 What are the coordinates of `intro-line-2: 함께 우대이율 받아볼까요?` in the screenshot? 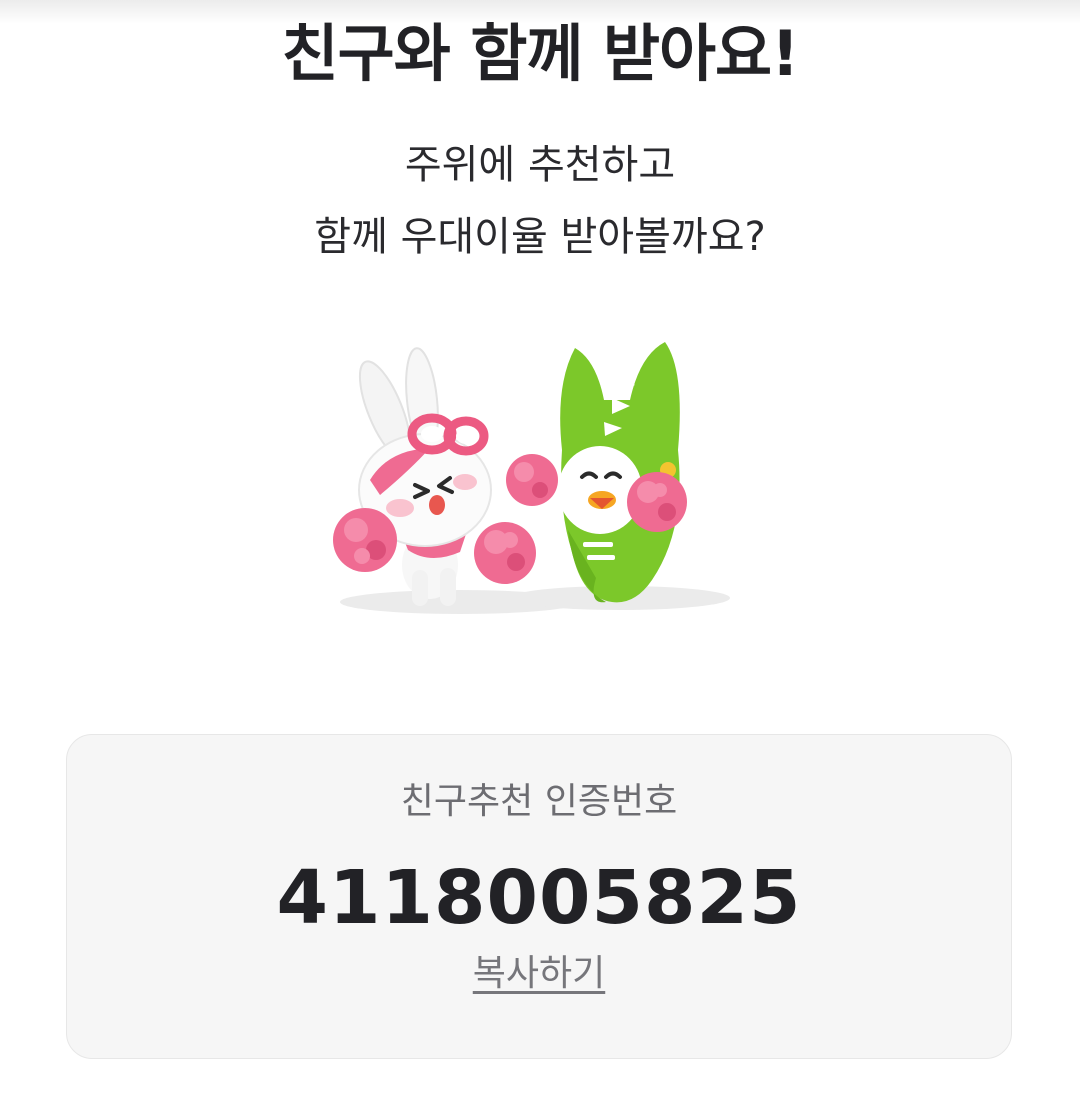 It's located at (540, 237).